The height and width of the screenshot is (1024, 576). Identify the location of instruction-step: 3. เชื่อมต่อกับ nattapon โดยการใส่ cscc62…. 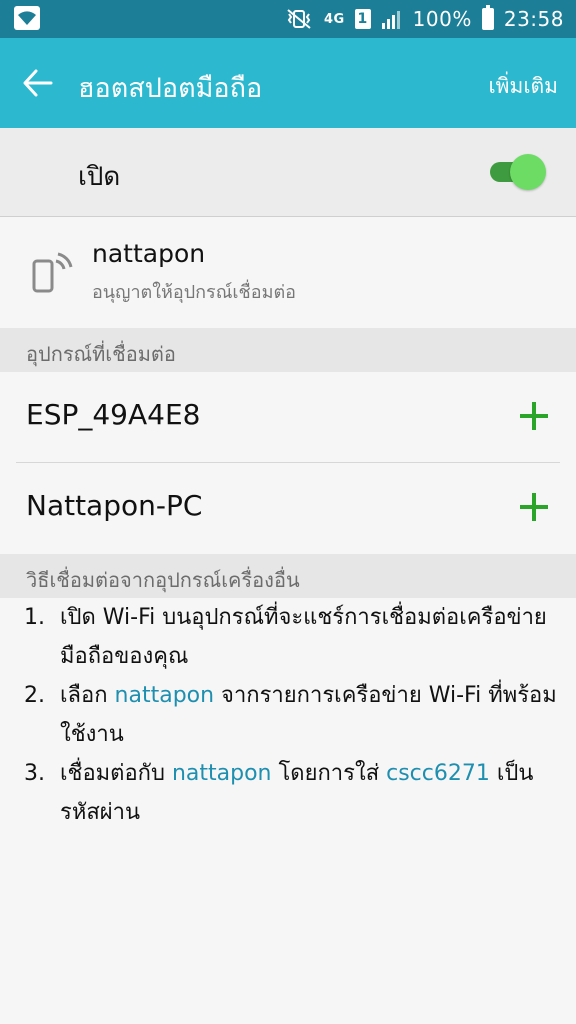
(288, 793).